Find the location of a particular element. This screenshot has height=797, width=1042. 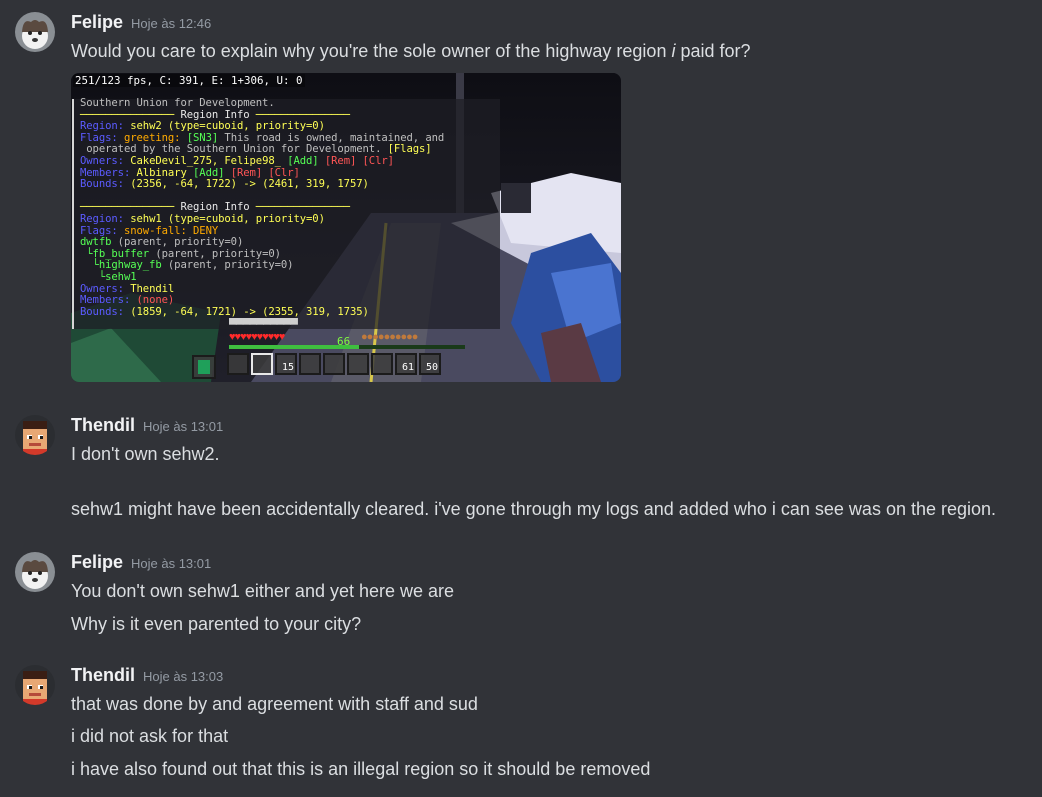

armor-bar: ▀▀▀▀▀▀▀▀▀▀ is located at coordinates (263, 325).